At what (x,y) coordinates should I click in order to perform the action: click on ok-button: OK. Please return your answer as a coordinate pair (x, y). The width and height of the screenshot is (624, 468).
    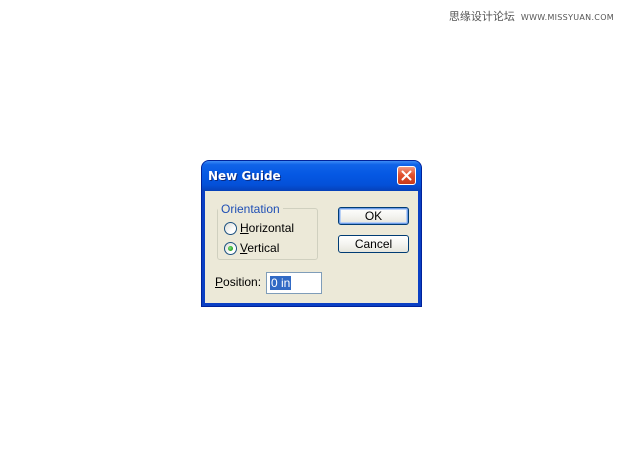
    Looking at the image, I should click on (373, 216).